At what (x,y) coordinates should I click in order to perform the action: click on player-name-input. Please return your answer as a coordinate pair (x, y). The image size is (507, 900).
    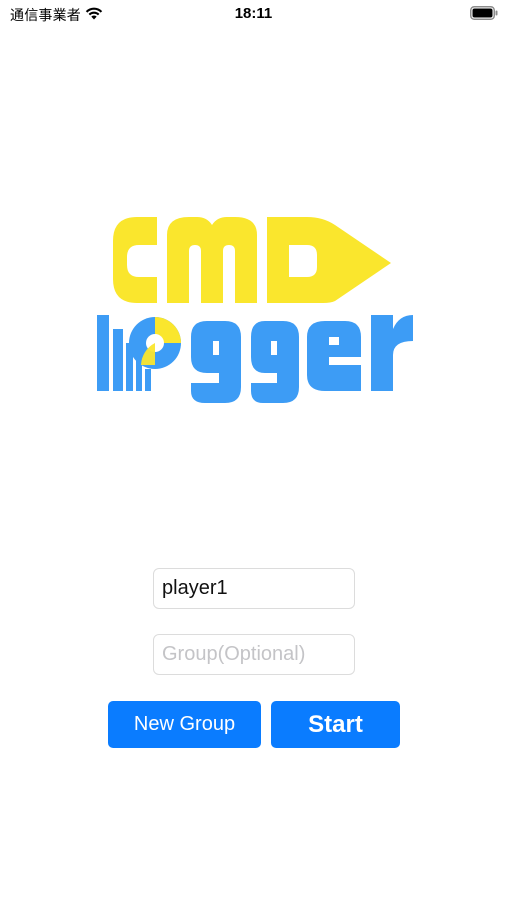
    Looking at the image, I should click on (254, 588).